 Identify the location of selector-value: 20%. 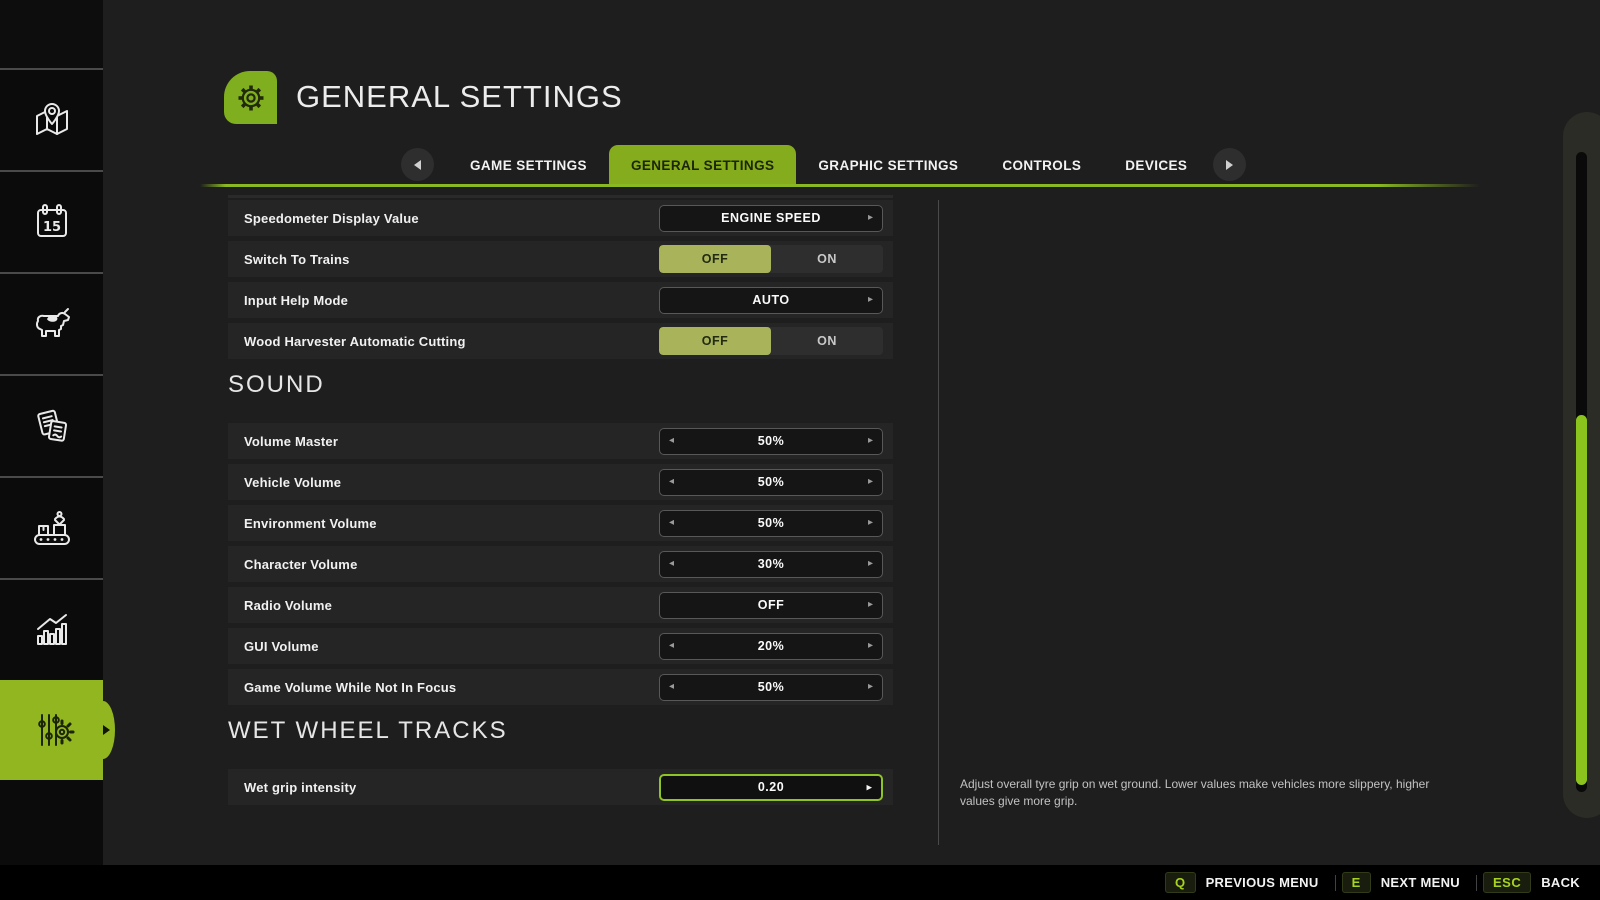
(771, 646).